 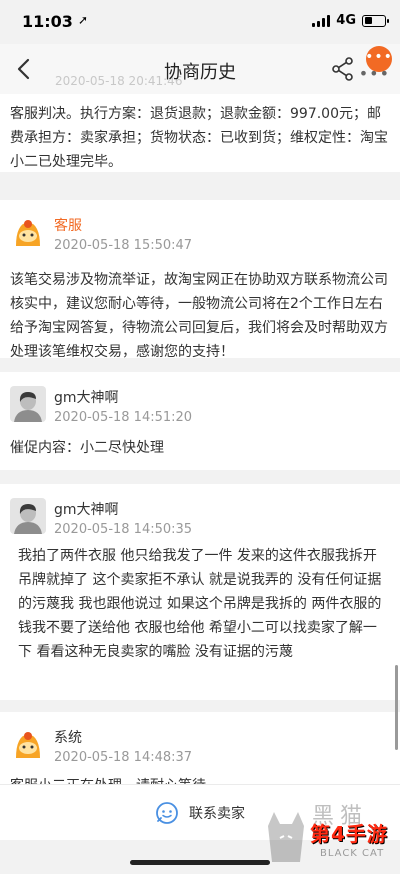 I want to click on nav-bar: 2020-05-18 20:41:46 协商历史 ••• •••, so click(x=200, y=69).